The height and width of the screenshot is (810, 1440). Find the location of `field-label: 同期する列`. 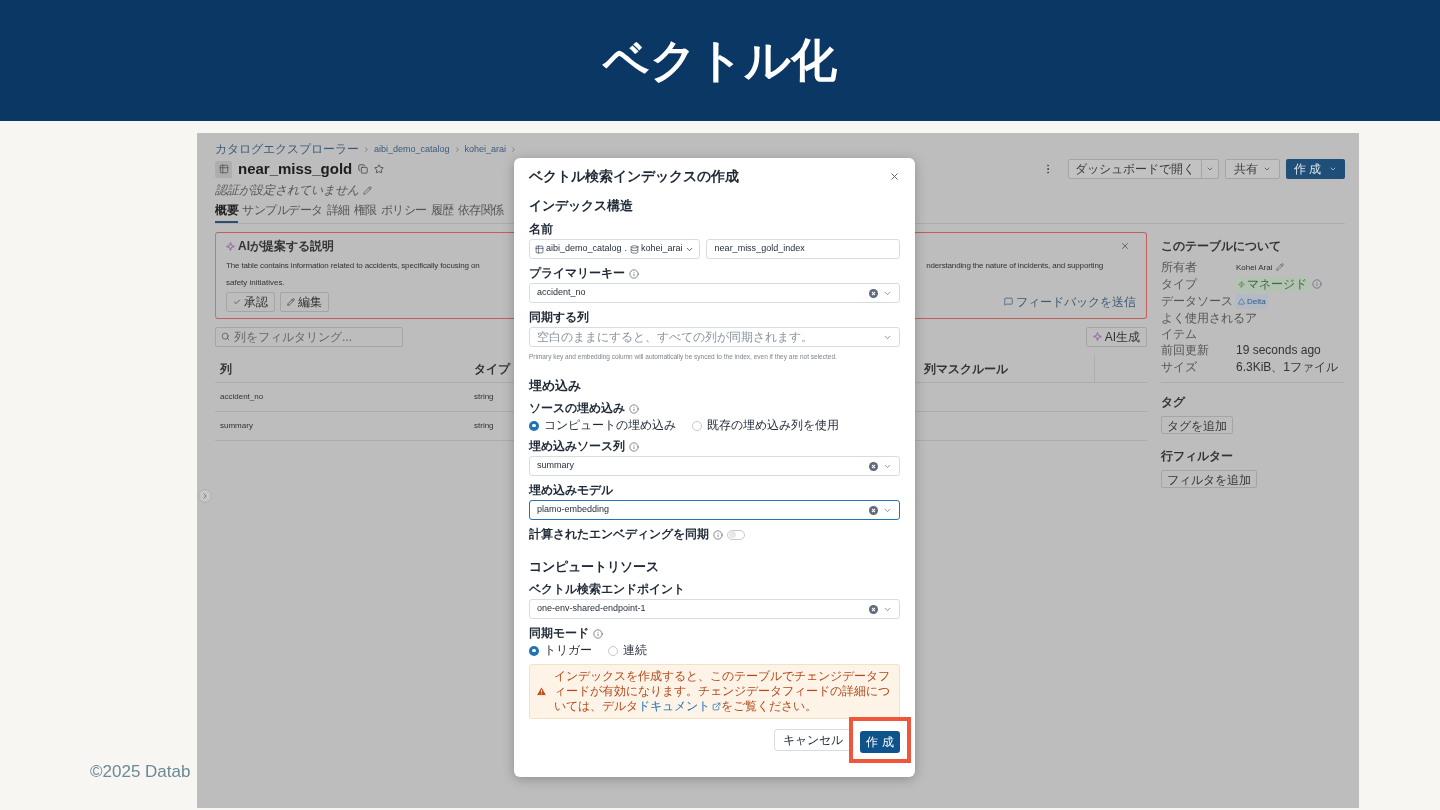

field-label: 同期する列 is located at coordinates (559, 317).